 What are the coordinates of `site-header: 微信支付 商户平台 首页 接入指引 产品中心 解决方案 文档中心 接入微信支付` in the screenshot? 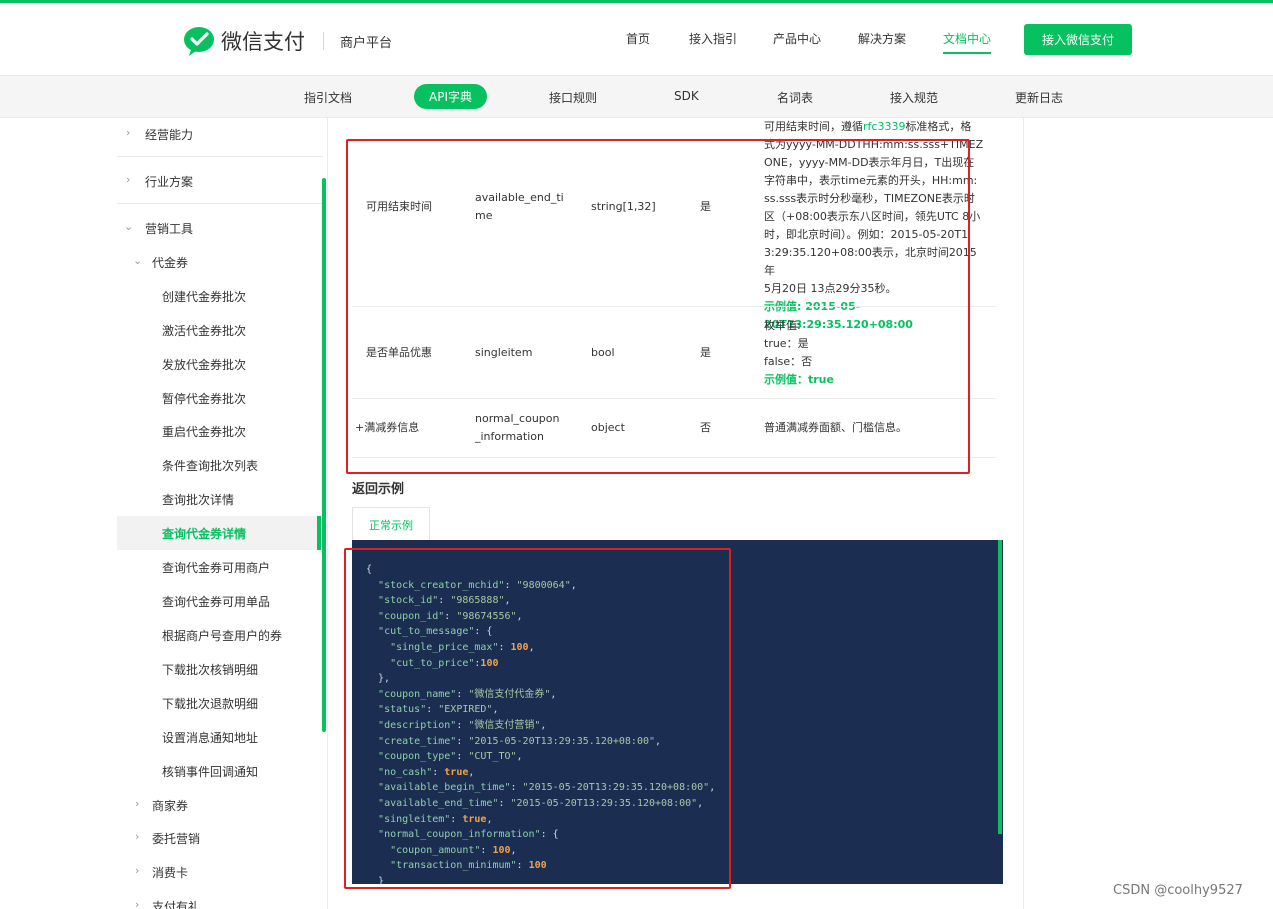 It's located at (636, 39).